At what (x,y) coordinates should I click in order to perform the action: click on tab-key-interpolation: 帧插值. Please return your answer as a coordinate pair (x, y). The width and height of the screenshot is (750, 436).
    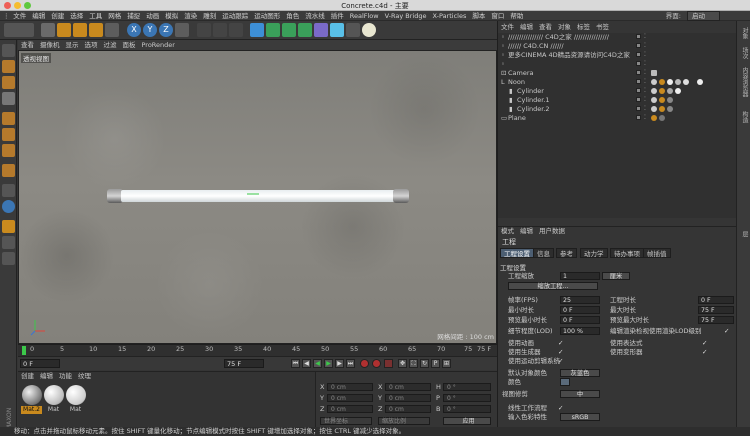
    Looking at the image, I should click on (657, 253).